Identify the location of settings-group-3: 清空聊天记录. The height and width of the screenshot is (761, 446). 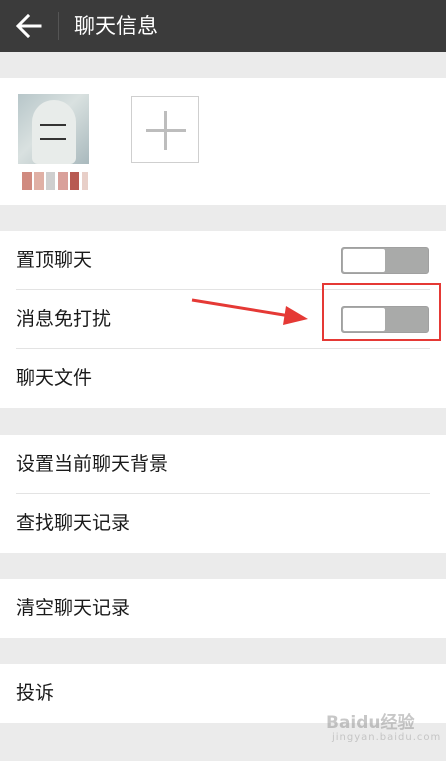
(223, 608).